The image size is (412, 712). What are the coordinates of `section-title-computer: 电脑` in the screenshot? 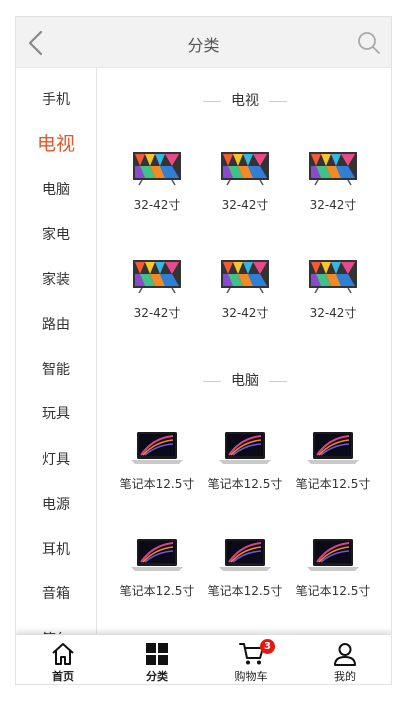 It's located at (244, 381).